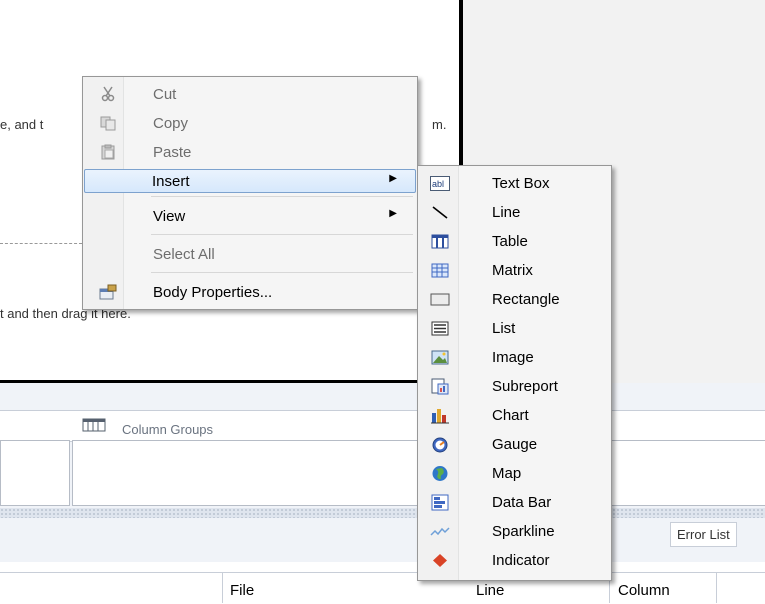  I want to click on dashed-divider, so click(41, 243).